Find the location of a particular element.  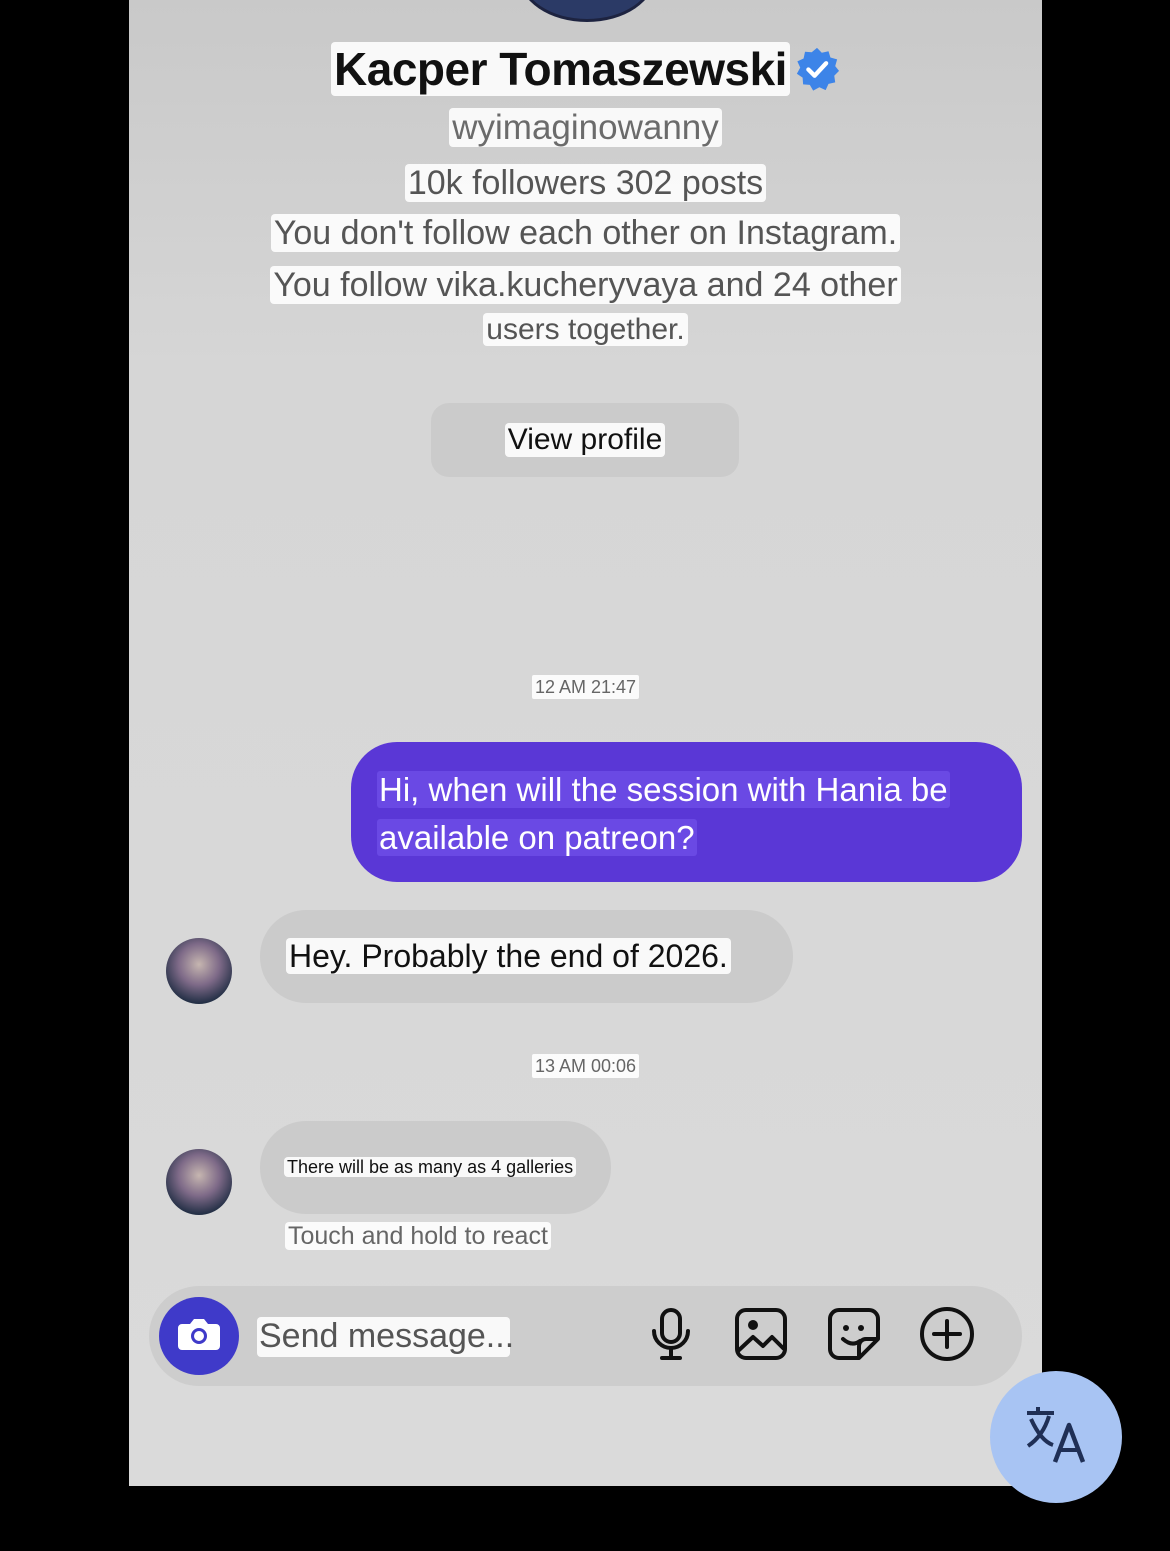

mutual-followers-line1: You follow vika.kucheryvaya and 24 other is located at coordinates (585, 285).